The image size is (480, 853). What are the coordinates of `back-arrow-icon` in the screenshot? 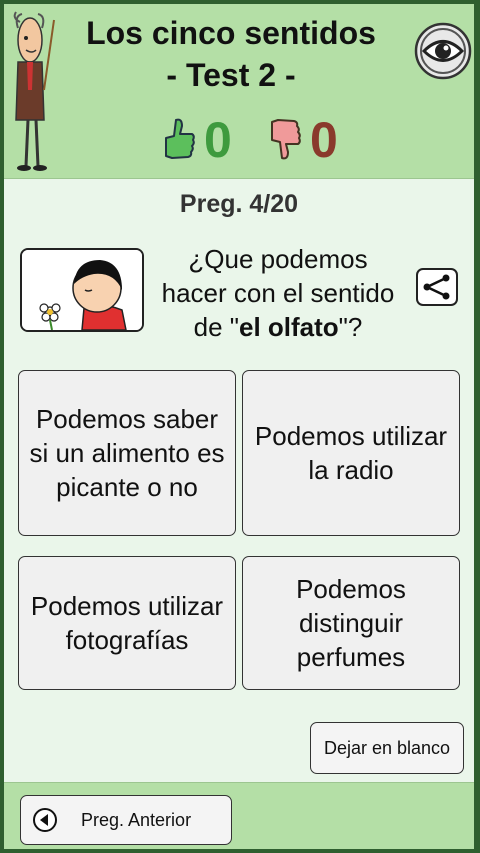 It's located at (45, 820).